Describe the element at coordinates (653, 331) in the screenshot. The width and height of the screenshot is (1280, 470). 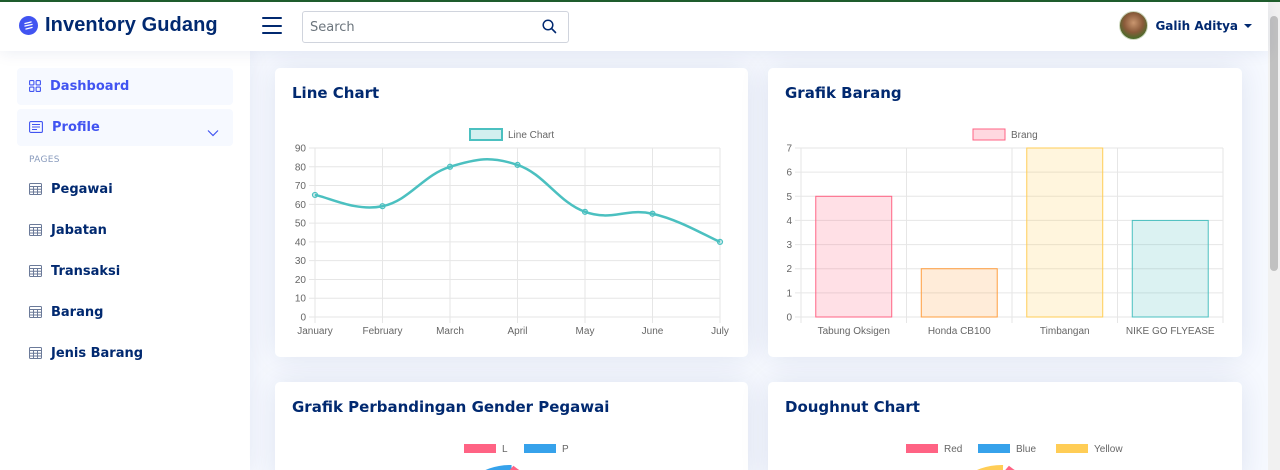
I see `x-tick-label: June` at that location.